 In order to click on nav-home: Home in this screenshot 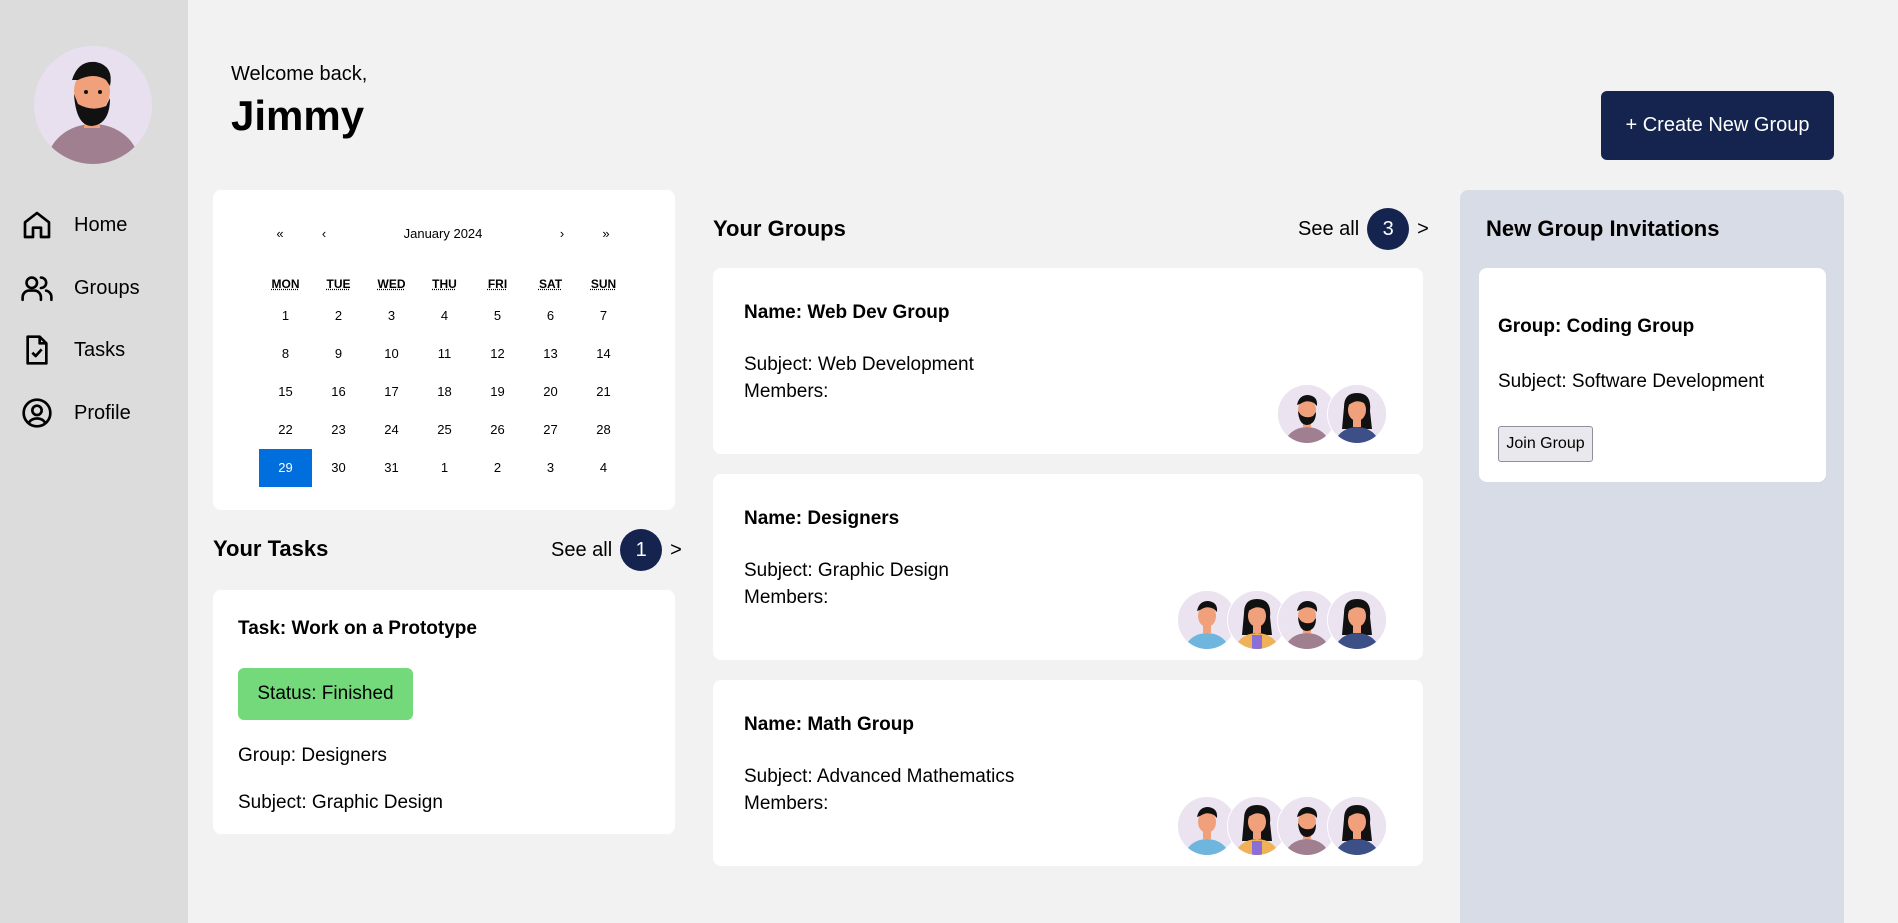, I will do `click(100, 225)`.